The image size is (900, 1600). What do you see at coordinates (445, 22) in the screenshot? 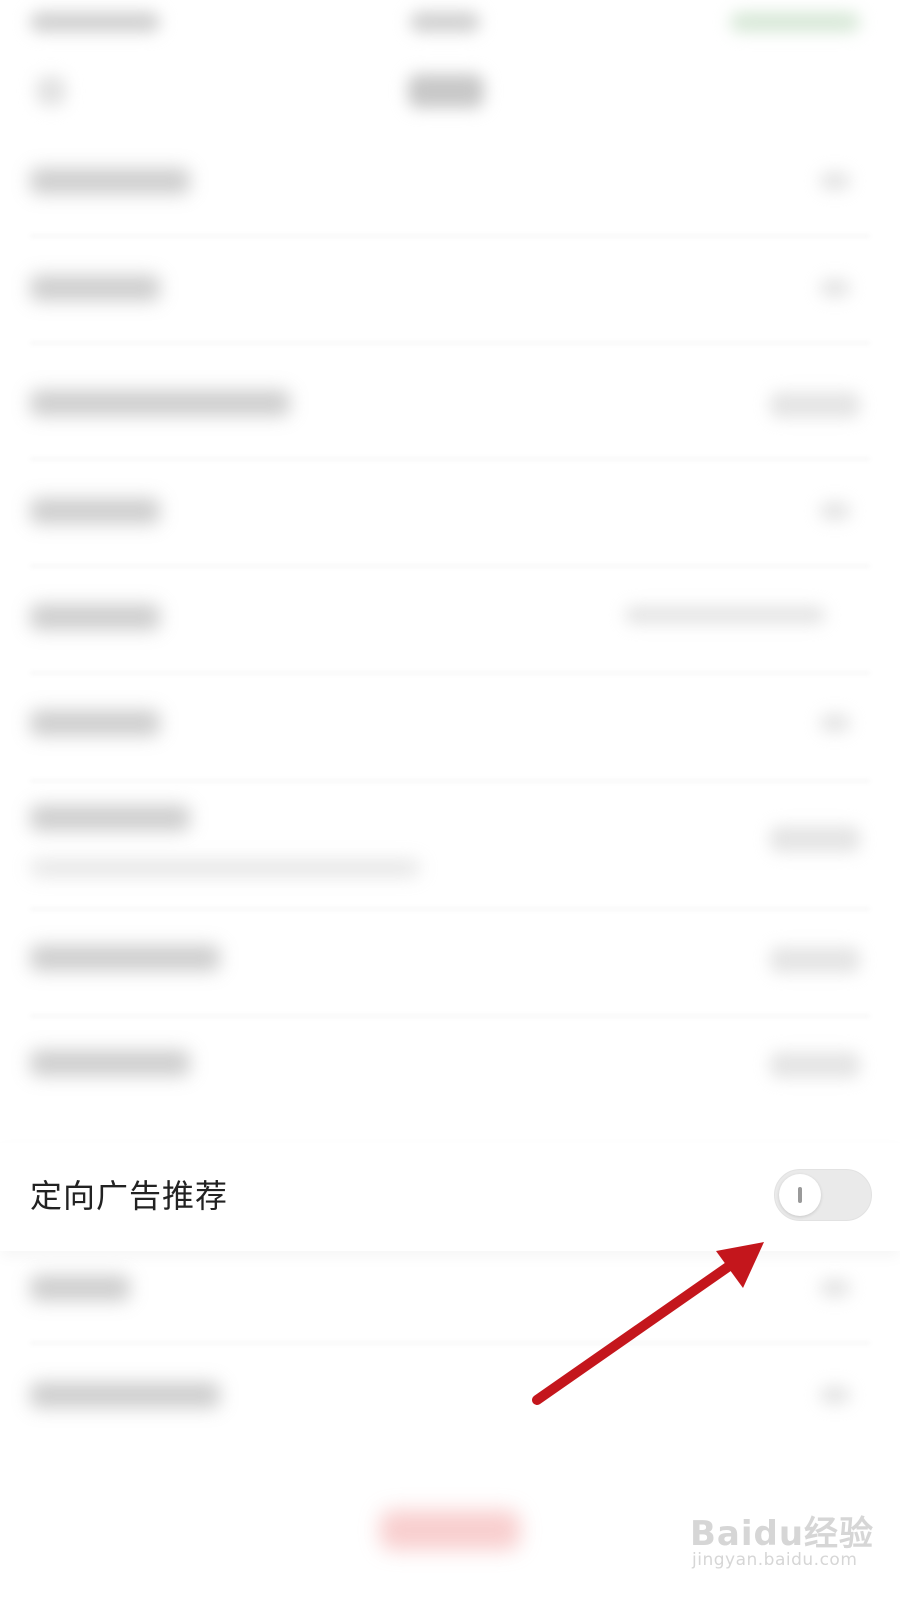
I see `status-bar-center` at bounding box center [445, 22].